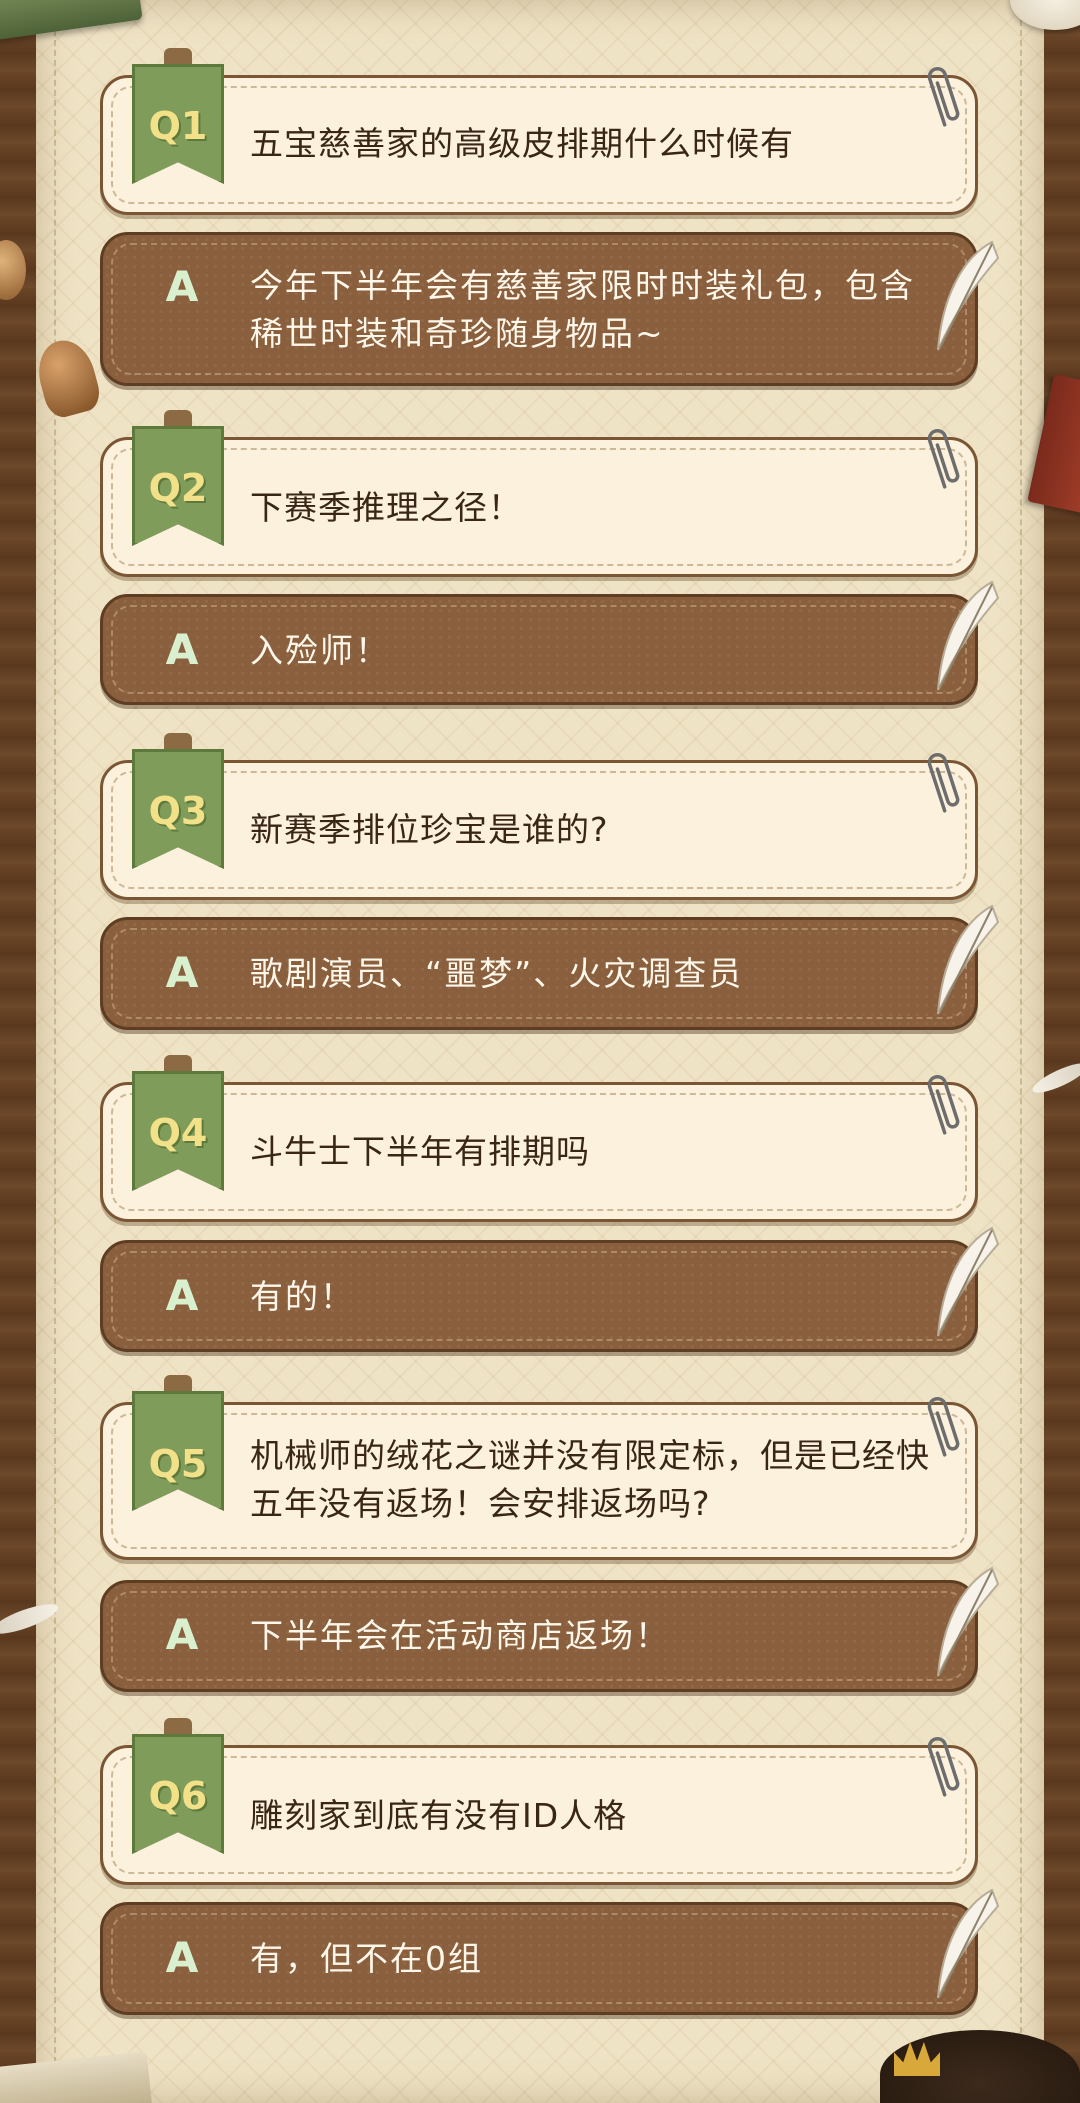 This screenshot has width=1080, height=2103. Describe the element at coordinates (522, 143) in the screenshot. I see `question-text: 五宝慈善家的高级皮排期什么时候有` at that location.